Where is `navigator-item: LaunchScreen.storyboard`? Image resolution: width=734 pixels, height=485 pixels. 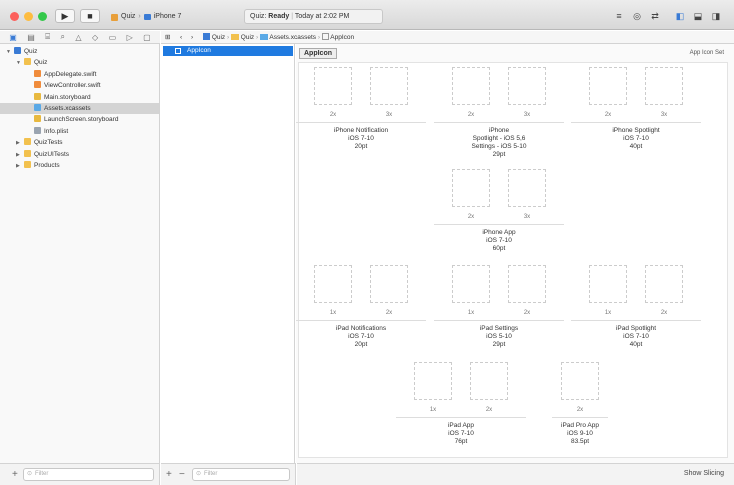
navigator-item: LaunchScreen.storyboard is located at coordinates (79, 119).